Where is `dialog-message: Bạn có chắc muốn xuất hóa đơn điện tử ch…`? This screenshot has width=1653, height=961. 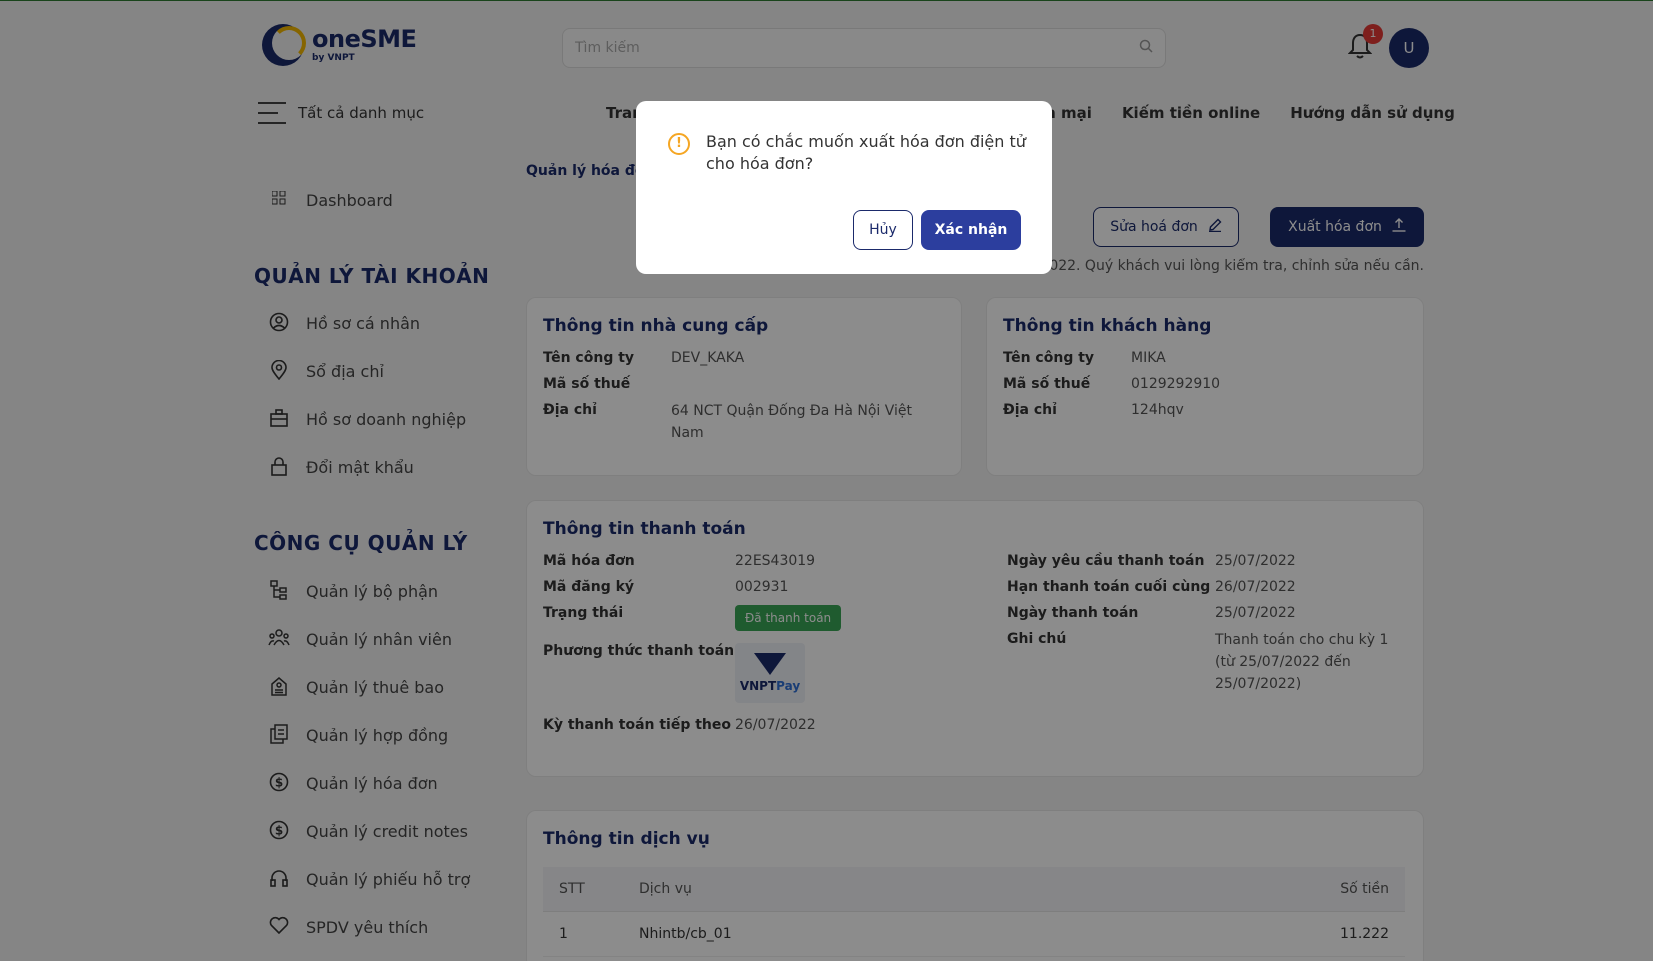
dialog-message: Bạn có chắc muốn xuất hóa đơn điện tử ch… is located at coordinates (866, 152).